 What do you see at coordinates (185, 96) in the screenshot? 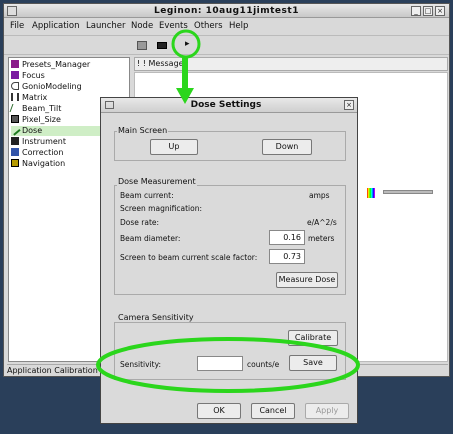
I see `arrow-head-annotation` at bounding box center [185, 96].